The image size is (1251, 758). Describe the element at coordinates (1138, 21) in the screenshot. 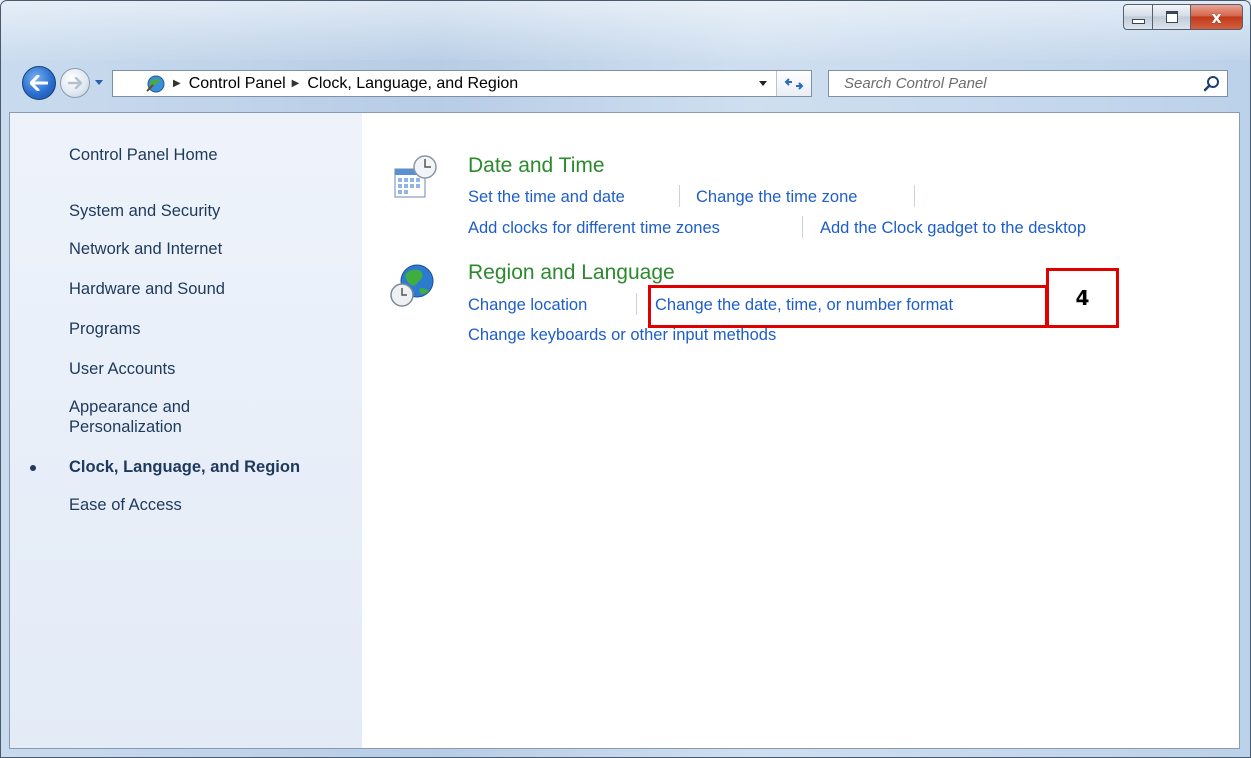

I see `minimize-icon` at that location.